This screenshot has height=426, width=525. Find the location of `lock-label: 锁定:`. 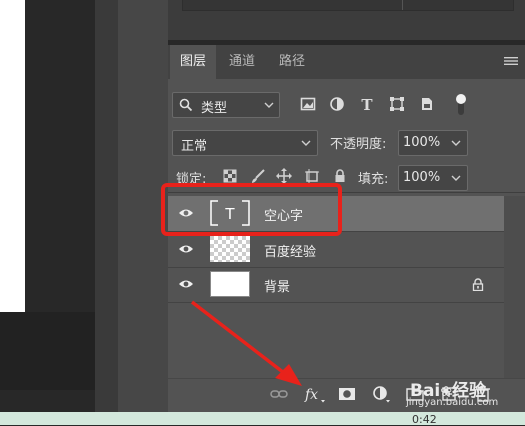

lock-label: 锁定: is located at coordinates (191, 179).